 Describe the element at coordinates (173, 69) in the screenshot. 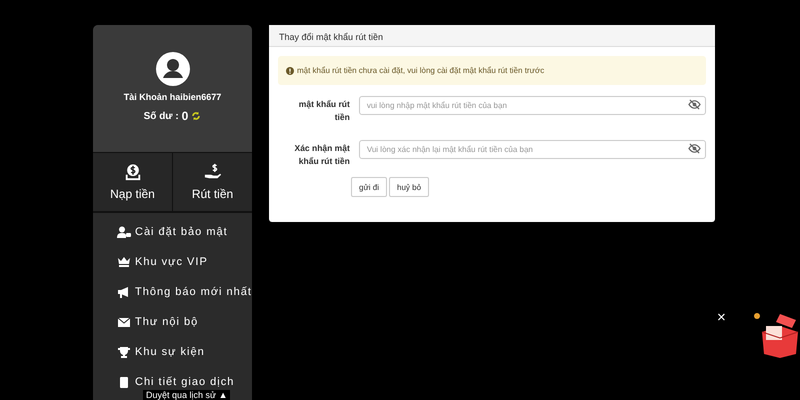

I see `user-avatar-icon` at that location.